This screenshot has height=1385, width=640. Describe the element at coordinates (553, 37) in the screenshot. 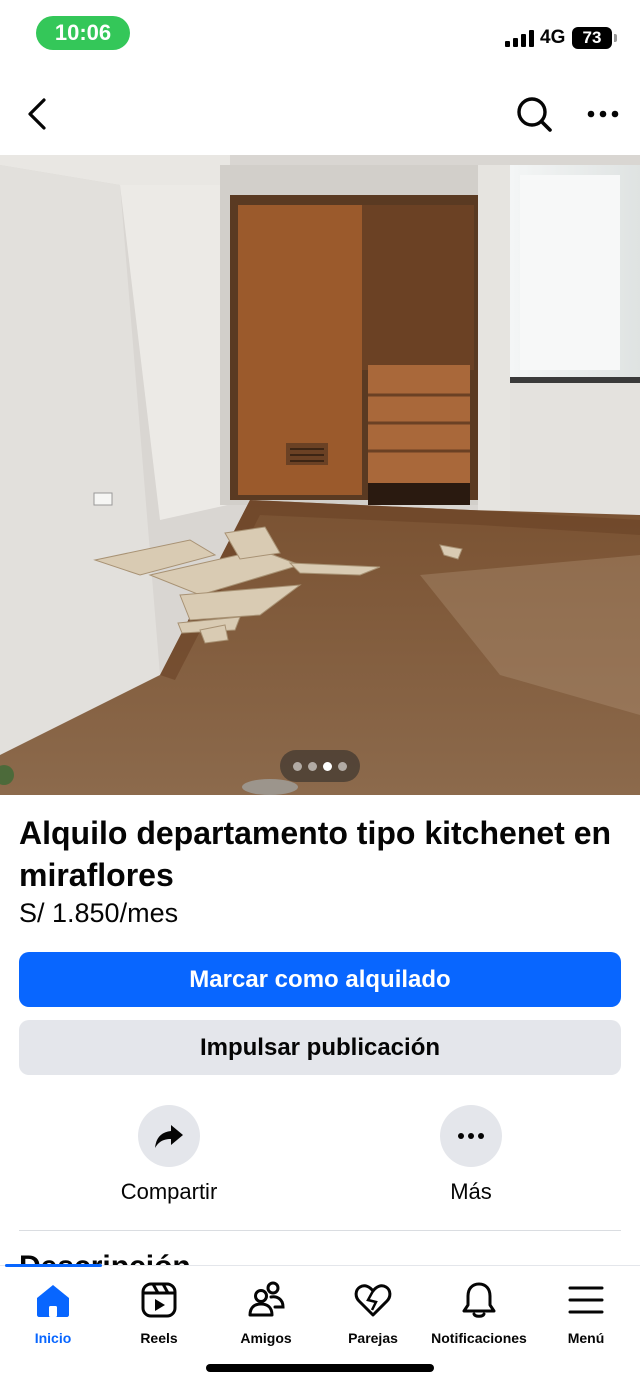

I see `network-type: 4G` at that location.